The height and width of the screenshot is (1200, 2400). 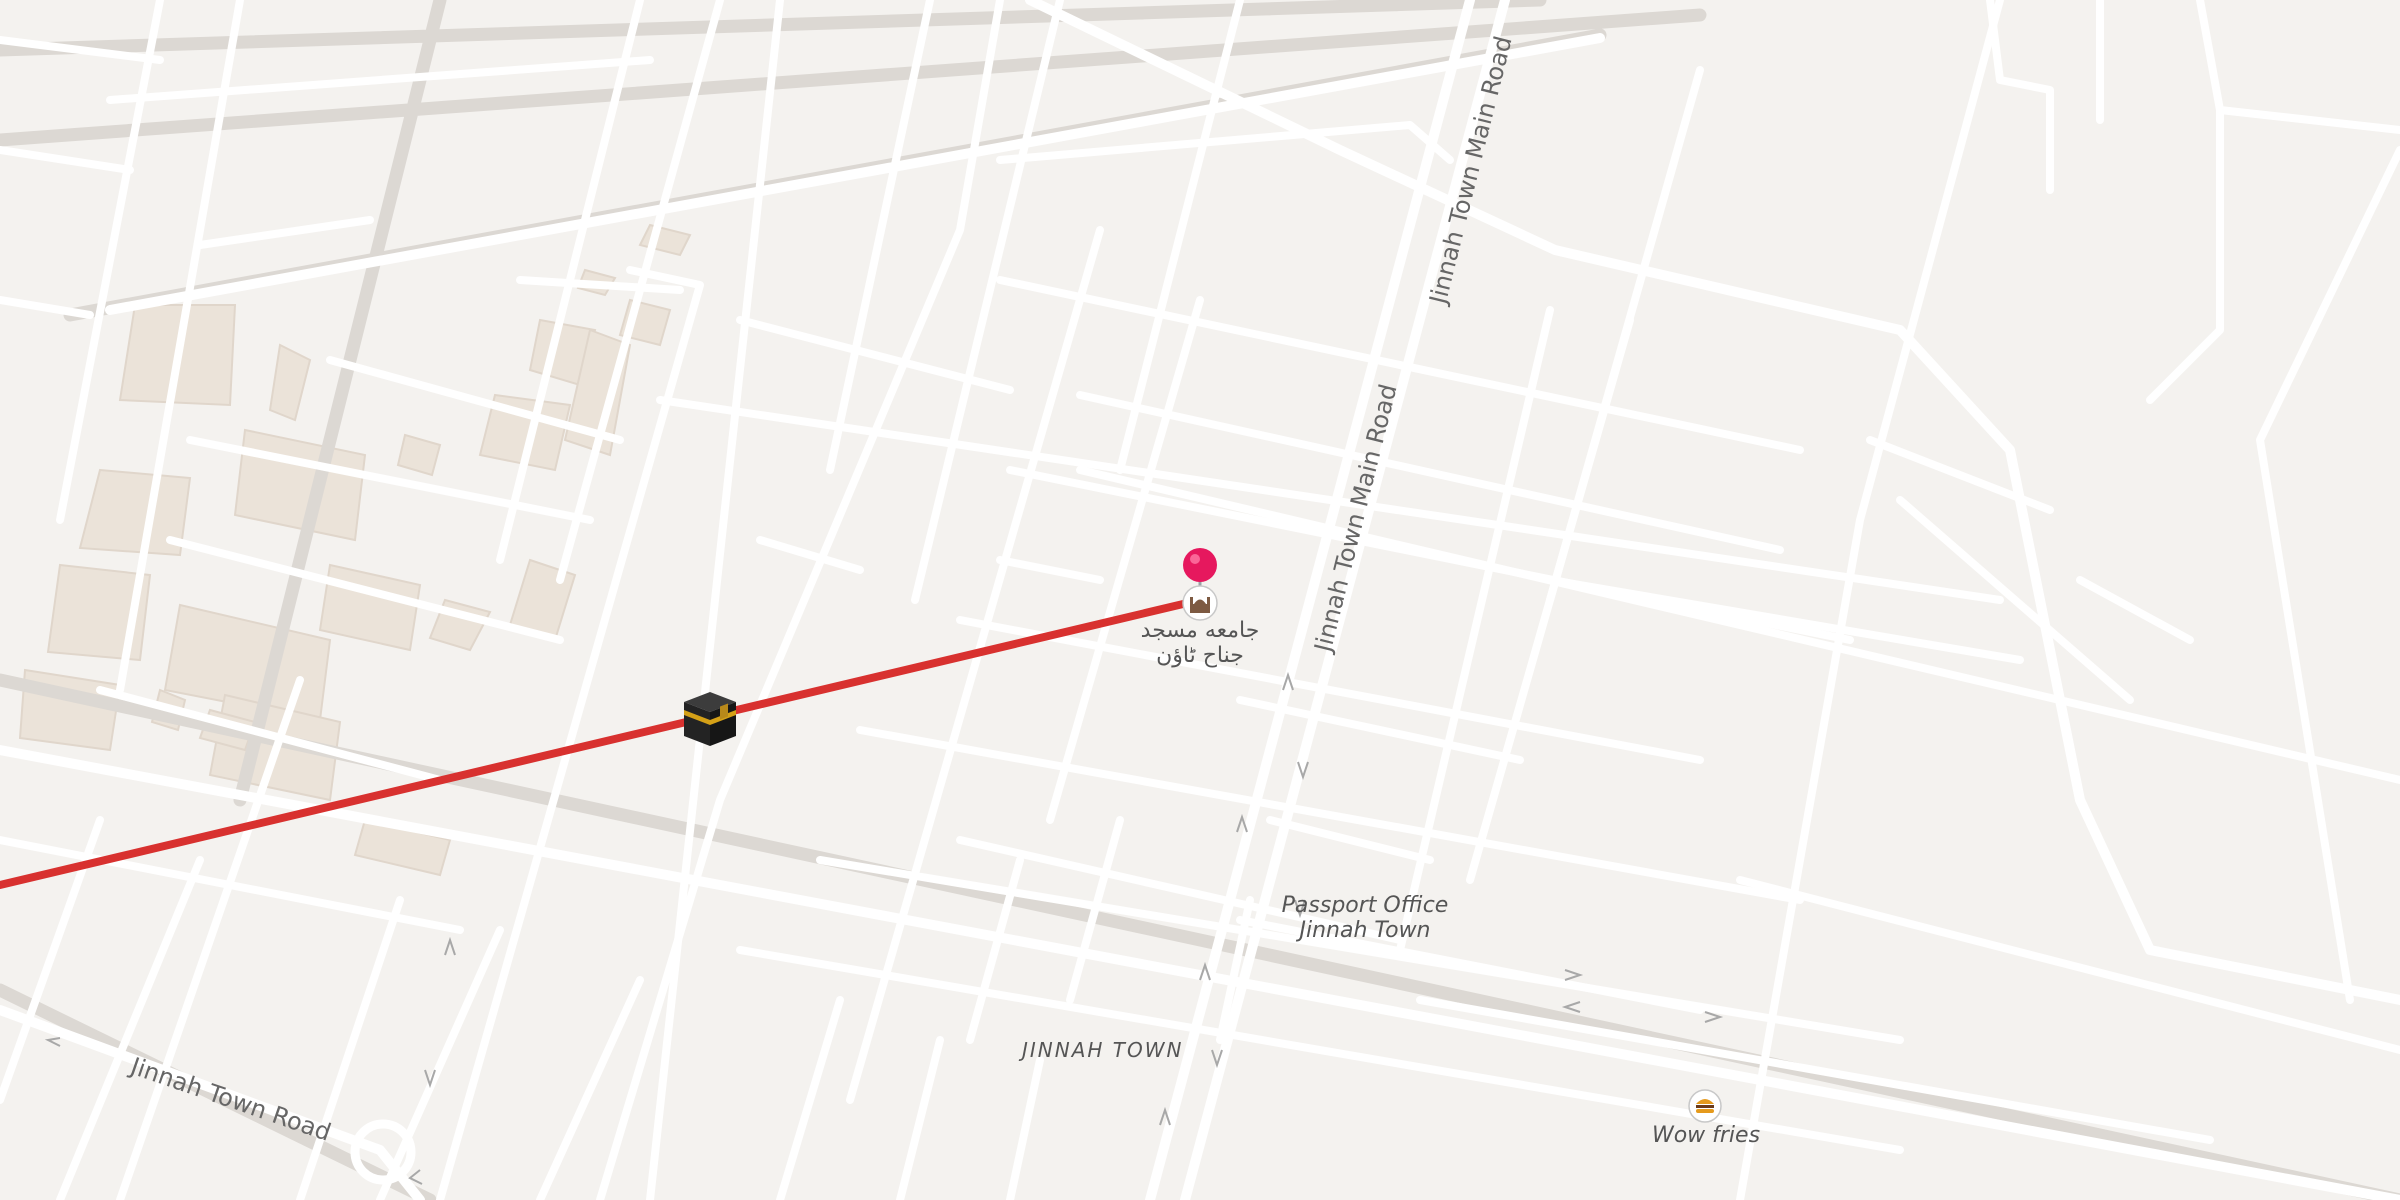 What do you see at coordinates (1200, 656) in the screenshot?
I see `mosque-label-line2: جناح ٹاؤن` at bounding box center [1200, 656].